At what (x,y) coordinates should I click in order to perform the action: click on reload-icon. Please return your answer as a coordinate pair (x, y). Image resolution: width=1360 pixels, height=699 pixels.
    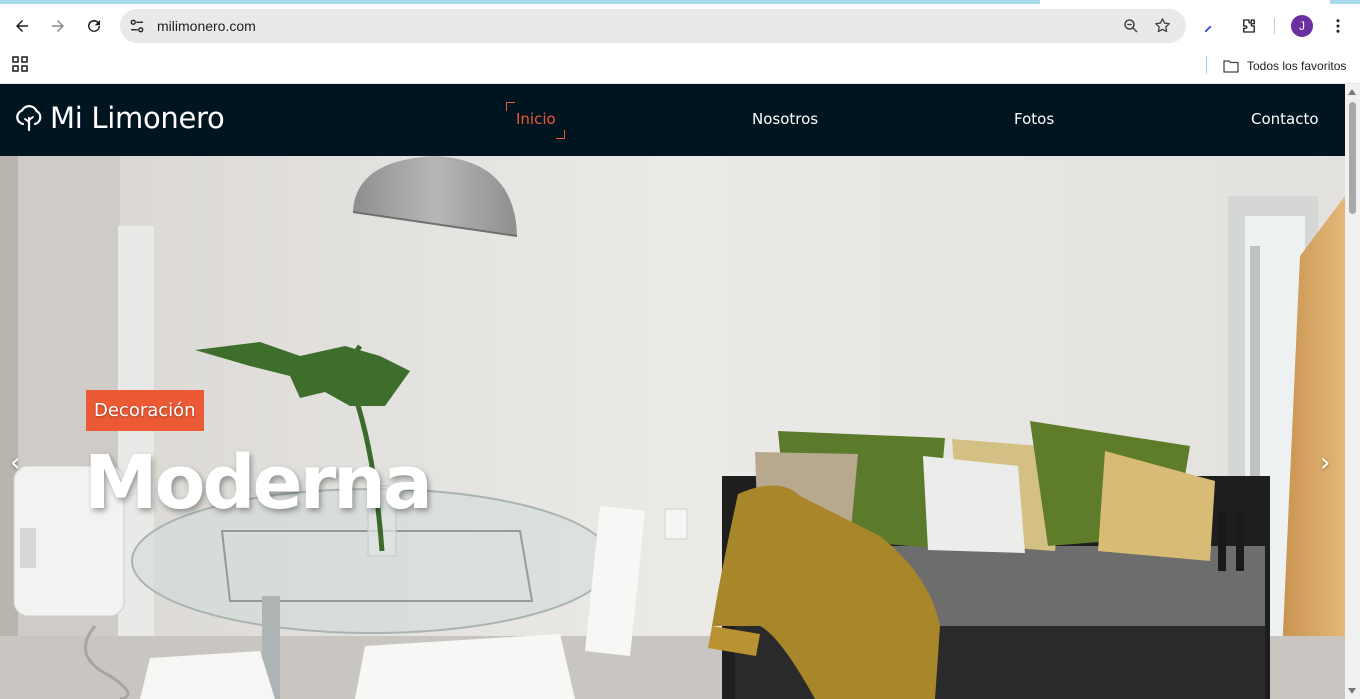
    Looking at the image, I should click on (94, 25).